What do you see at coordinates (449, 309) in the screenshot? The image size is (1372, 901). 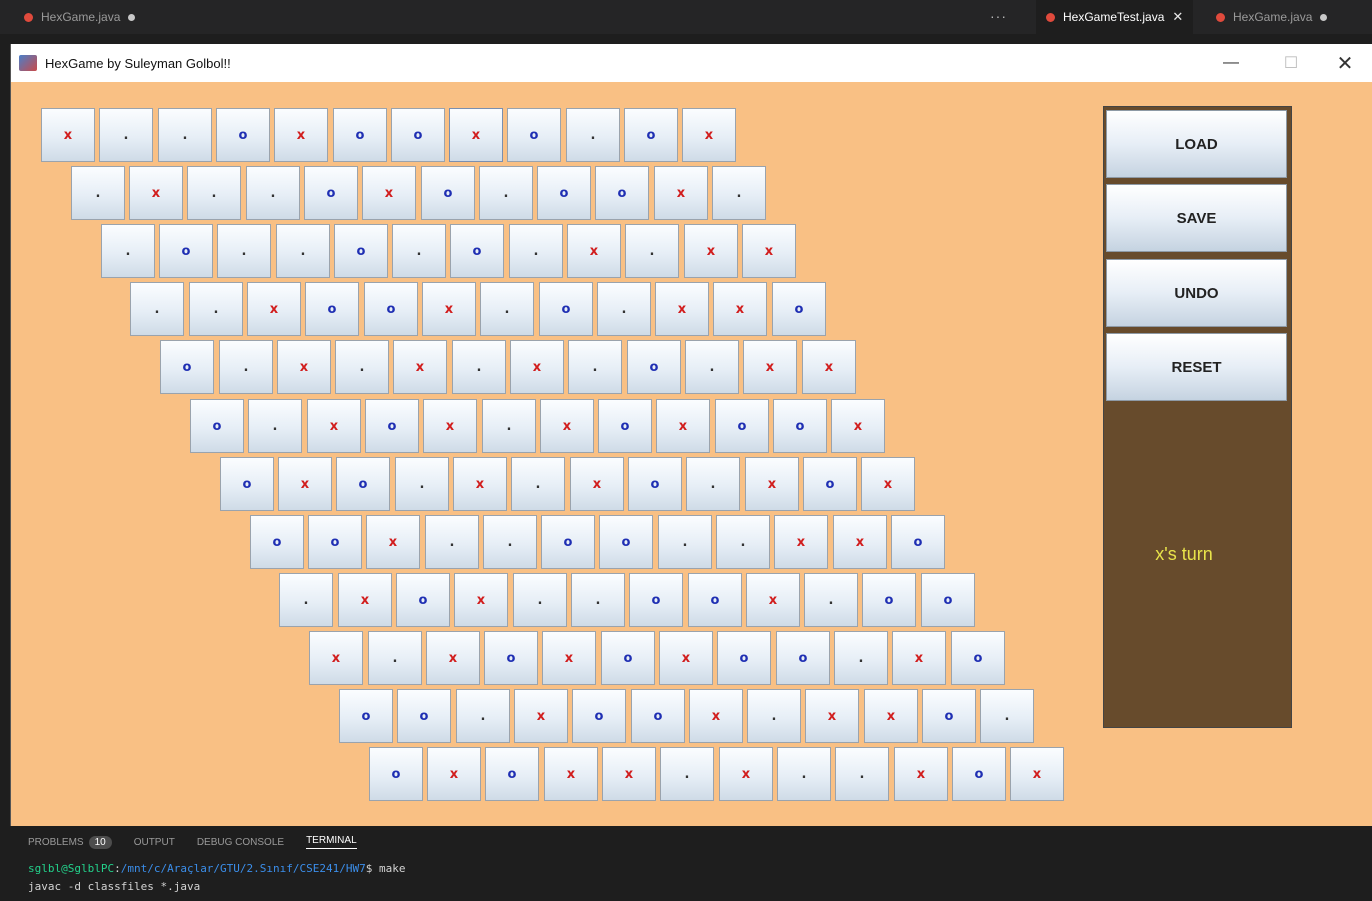 I see `hex-cell-r3-c5: x` at bounding box center [449, 309].